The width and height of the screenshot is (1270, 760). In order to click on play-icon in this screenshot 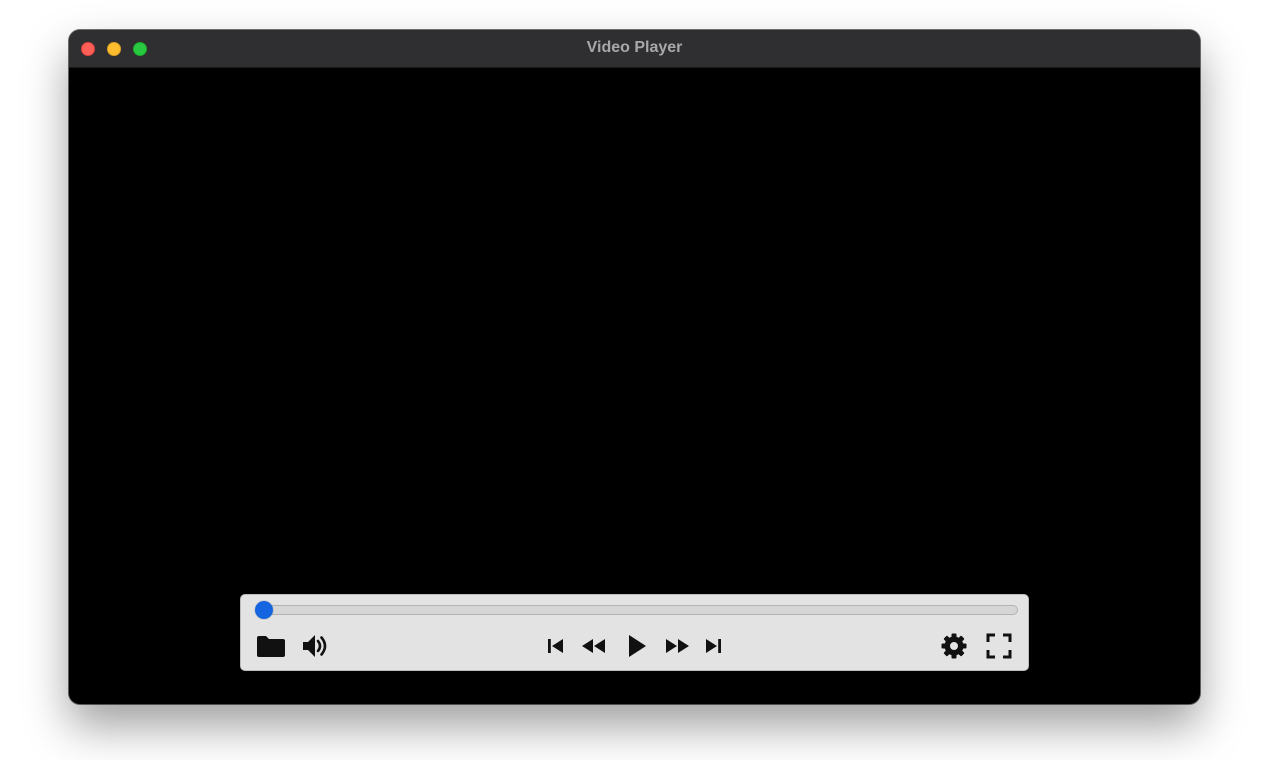, I will do `click(636, 646)`.